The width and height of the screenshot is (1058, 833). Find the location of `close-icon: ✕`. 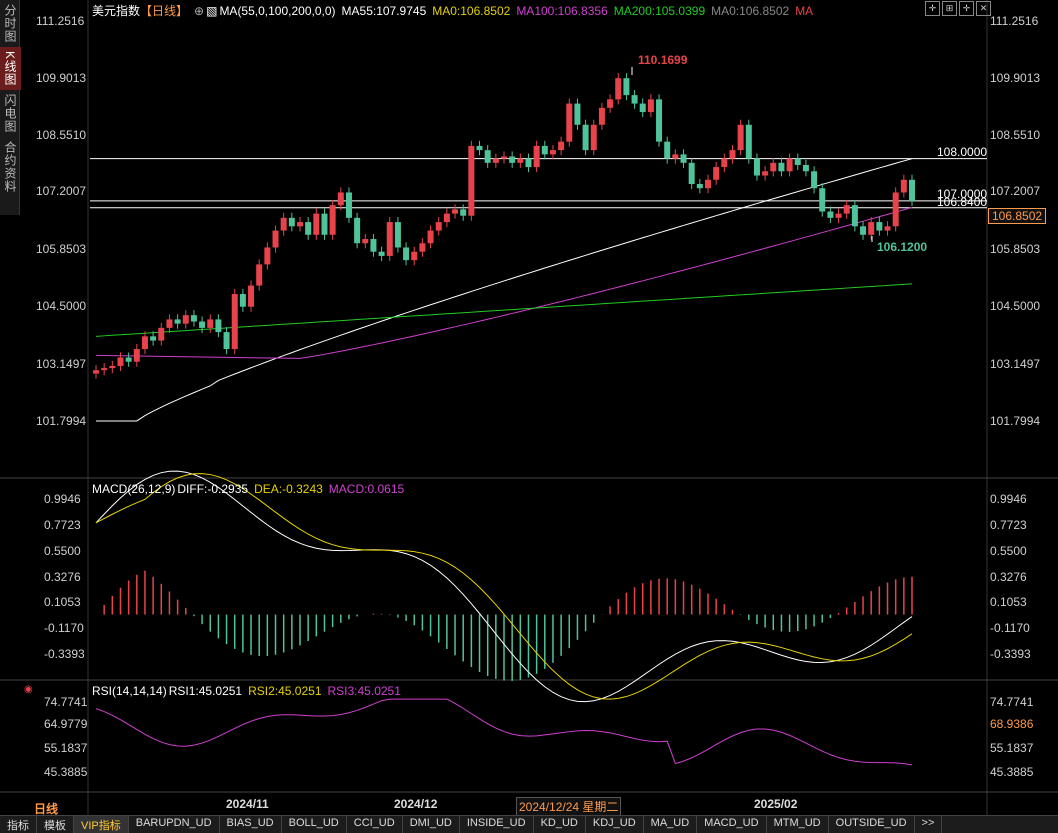

close-icon: ✕ is located at coordinates (983, 8).